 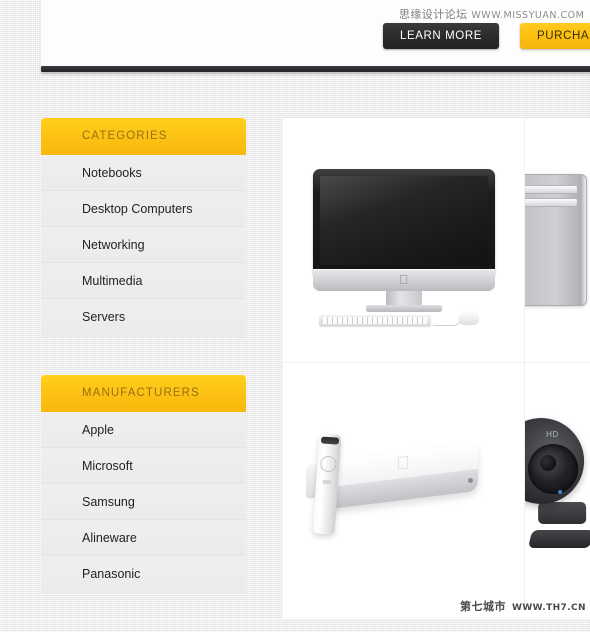 I want to click on sidebar-item-apple: Apple, so click(x=143, y=430).